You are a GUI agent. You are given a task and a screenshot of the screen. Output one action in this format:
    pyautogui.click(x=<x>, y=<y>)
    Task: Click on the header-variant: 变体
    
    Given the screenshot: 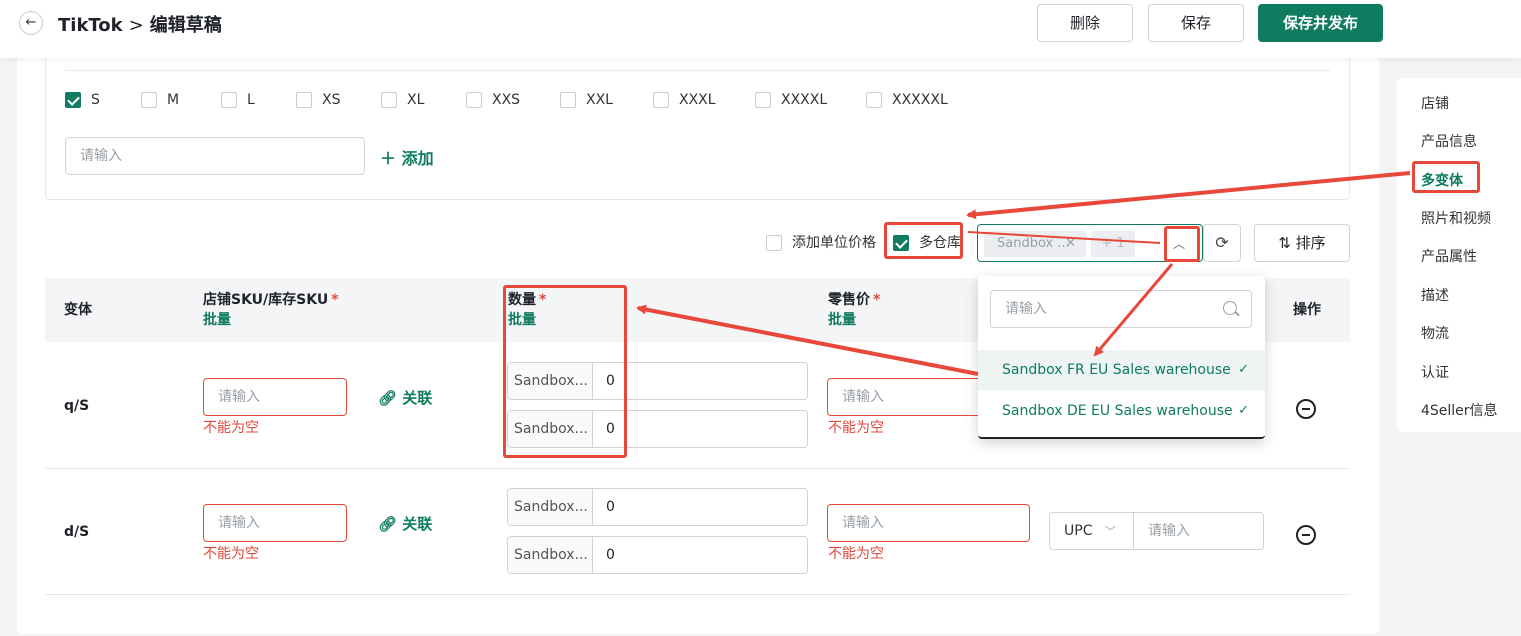 What is the action you would take?
    pyautogui.click(x=78, y=310)
    